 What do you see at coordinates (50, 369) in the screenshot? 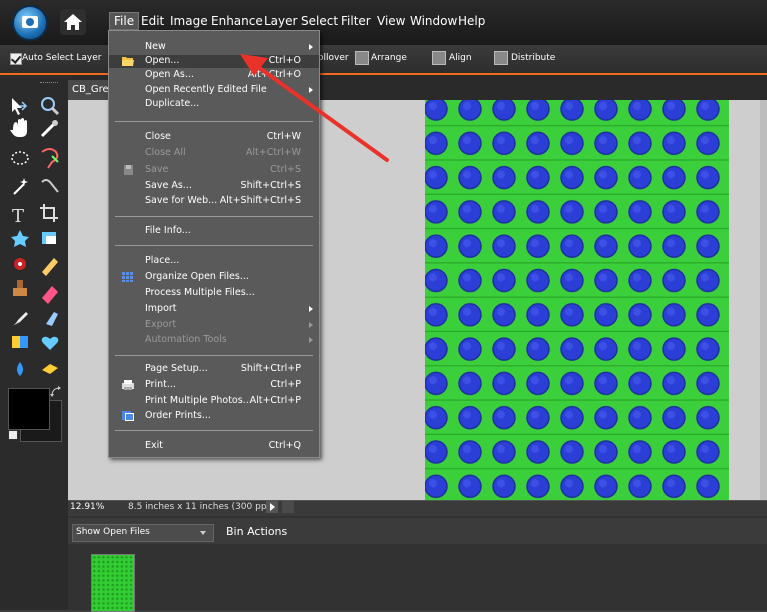
I see `sponge-tool-icon` at bounding box center [50, 369].